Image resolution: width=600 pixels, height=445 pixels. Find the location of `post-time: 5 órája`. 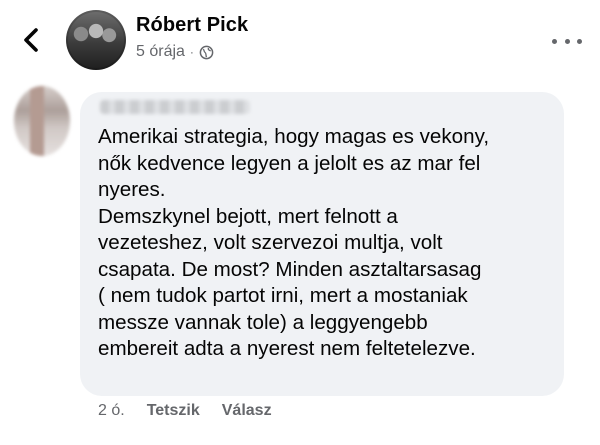

post-time: 5 órája is located at coordinates (160, 52).